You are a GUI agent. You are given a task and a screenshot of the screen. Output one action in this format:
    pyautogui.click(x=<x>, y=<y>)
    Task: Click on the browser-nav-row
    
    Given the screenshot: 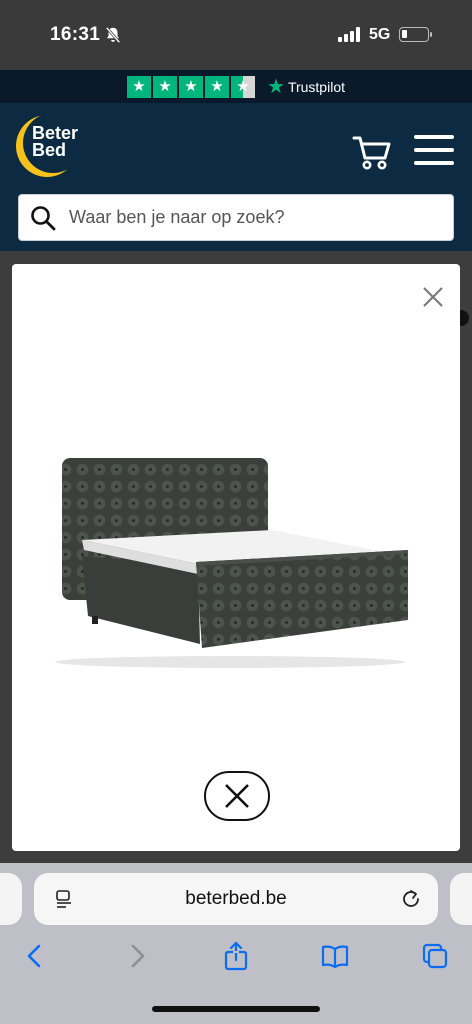 What is the action you would take?
    pyautogui.click(x=236, y=957)
    